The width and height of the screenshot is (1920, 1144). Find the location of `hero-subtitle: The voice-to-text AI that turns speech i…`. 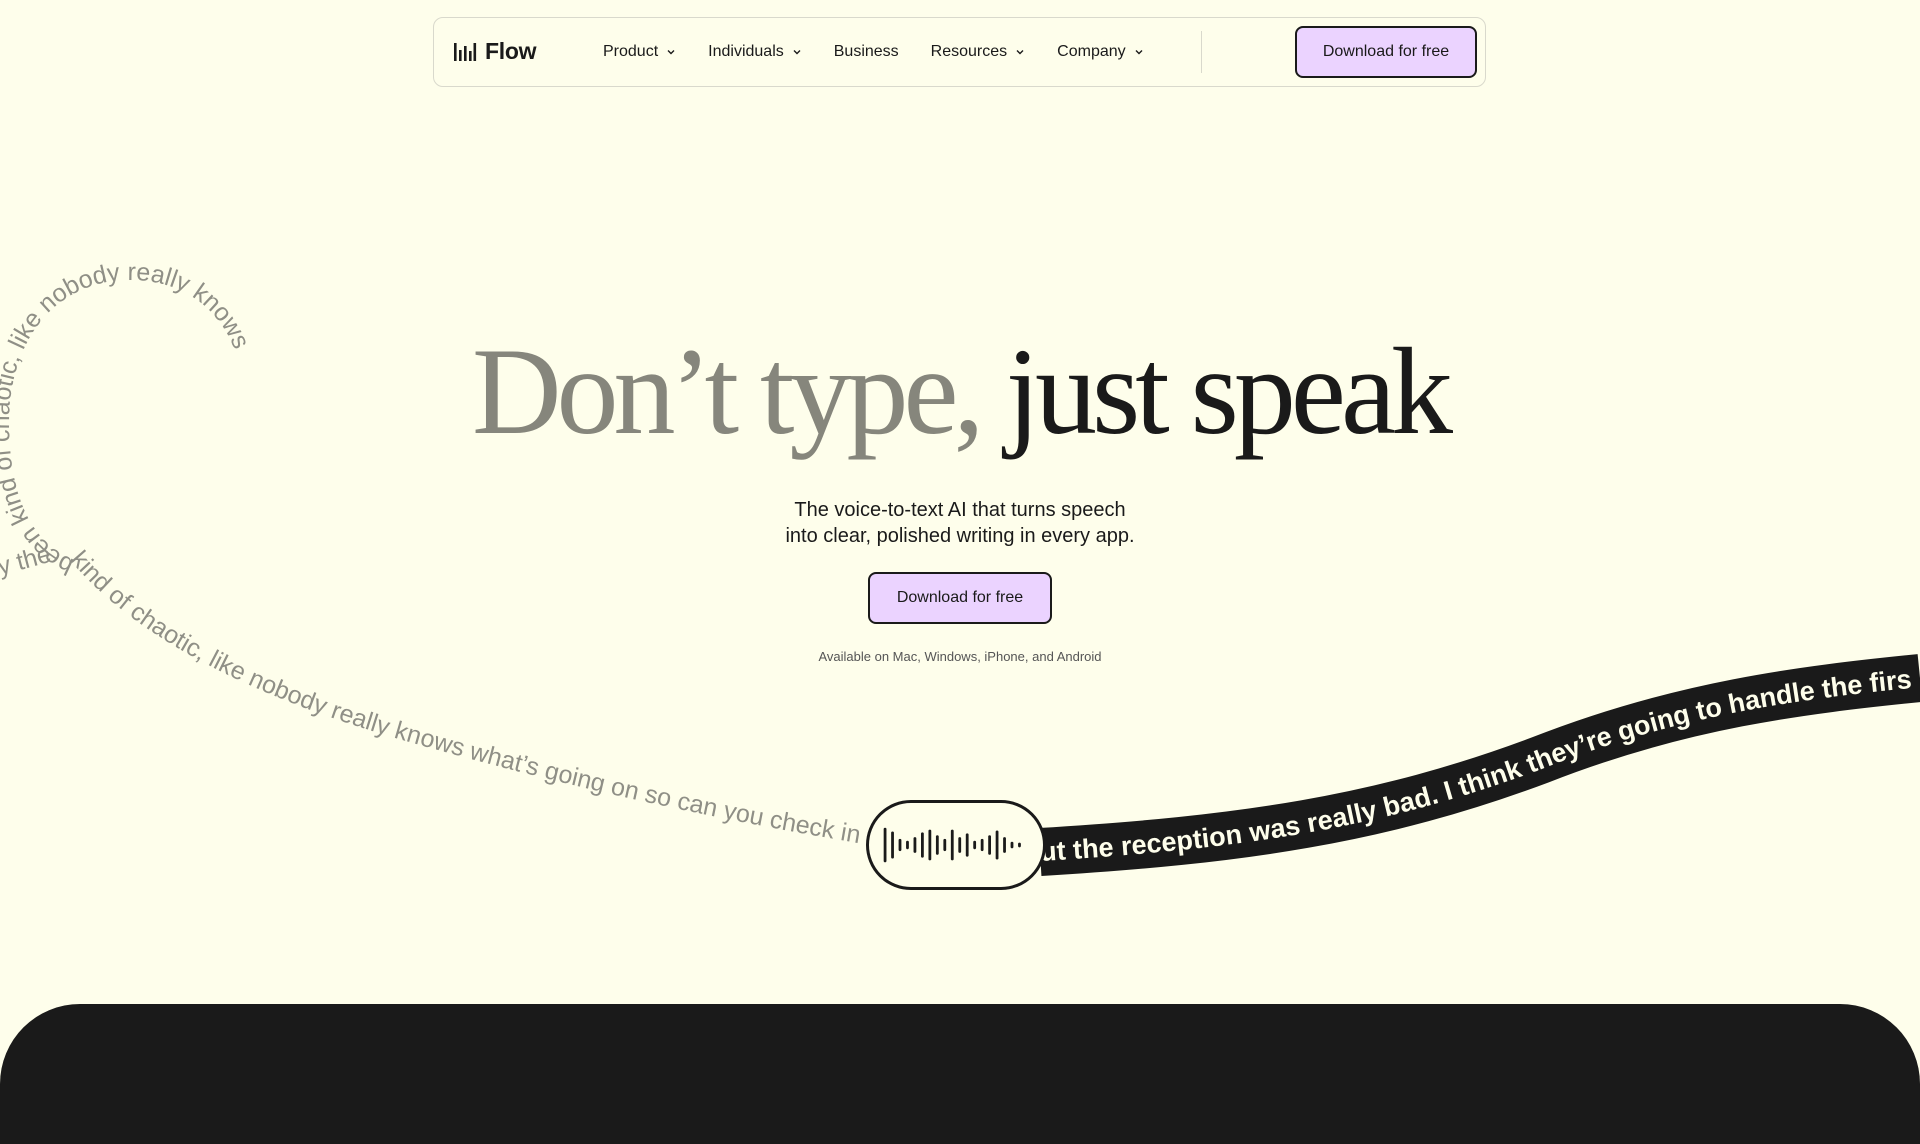

hero-subtitle: The voice-to-text AI that turns speech i… is located at coordinates (960, 523).